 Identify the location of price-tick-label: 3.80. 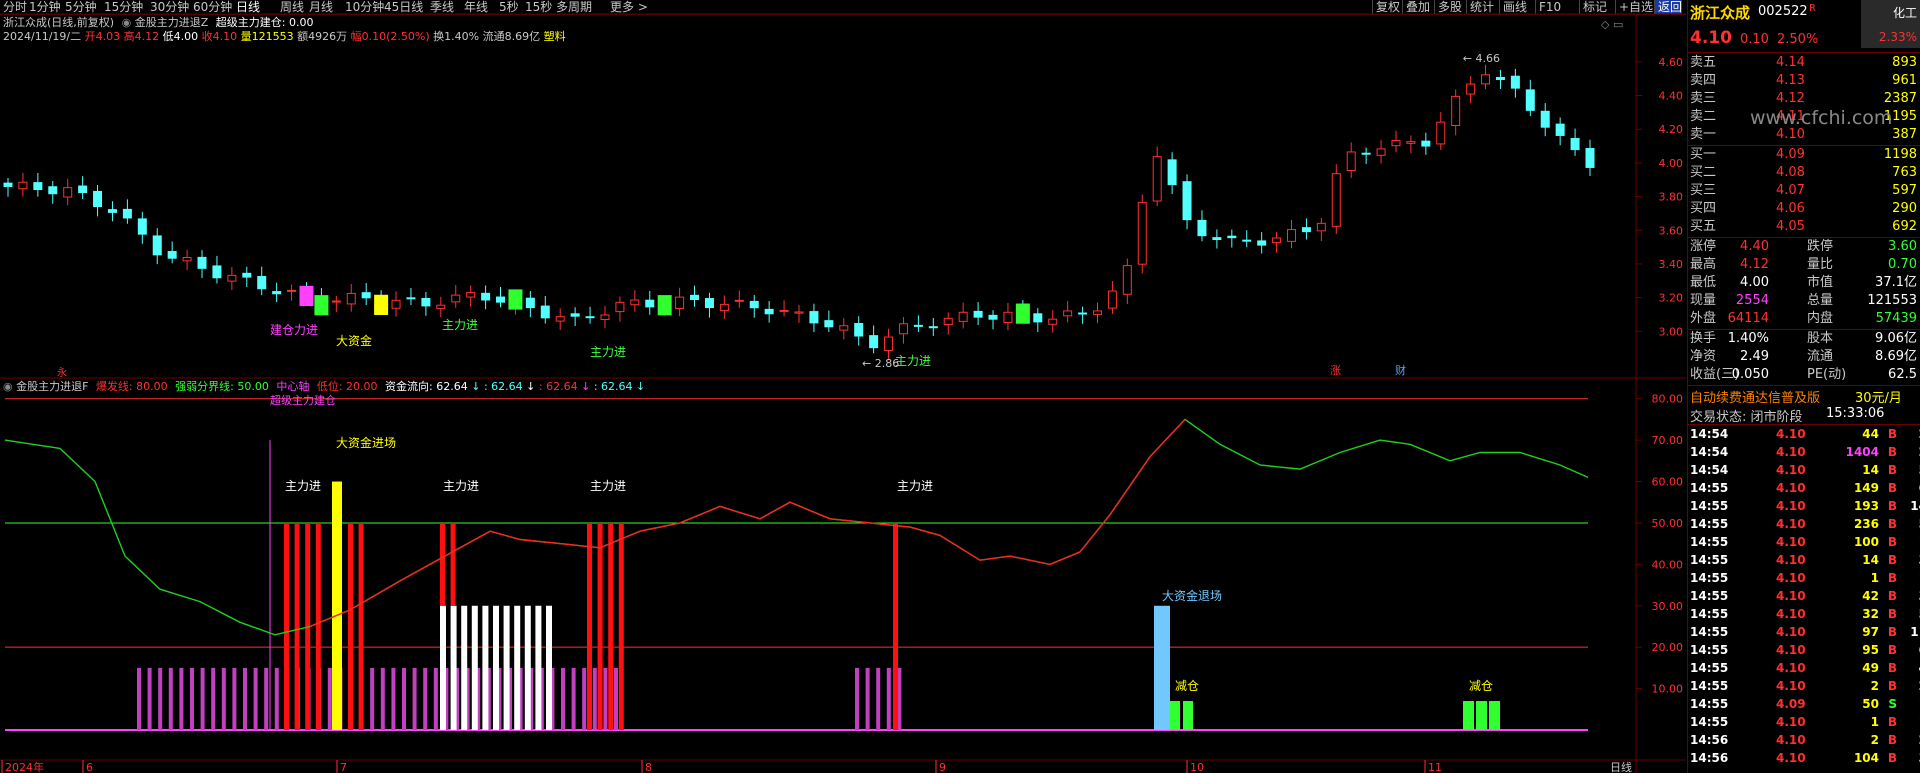
(1671, 197).